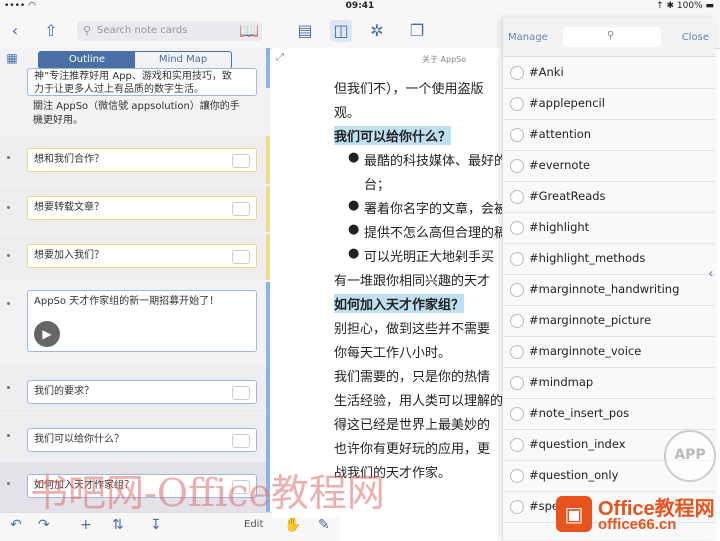  Describe the element at coordinates (86, 525) in the screenshot. I see `add-icon: +` at that location.